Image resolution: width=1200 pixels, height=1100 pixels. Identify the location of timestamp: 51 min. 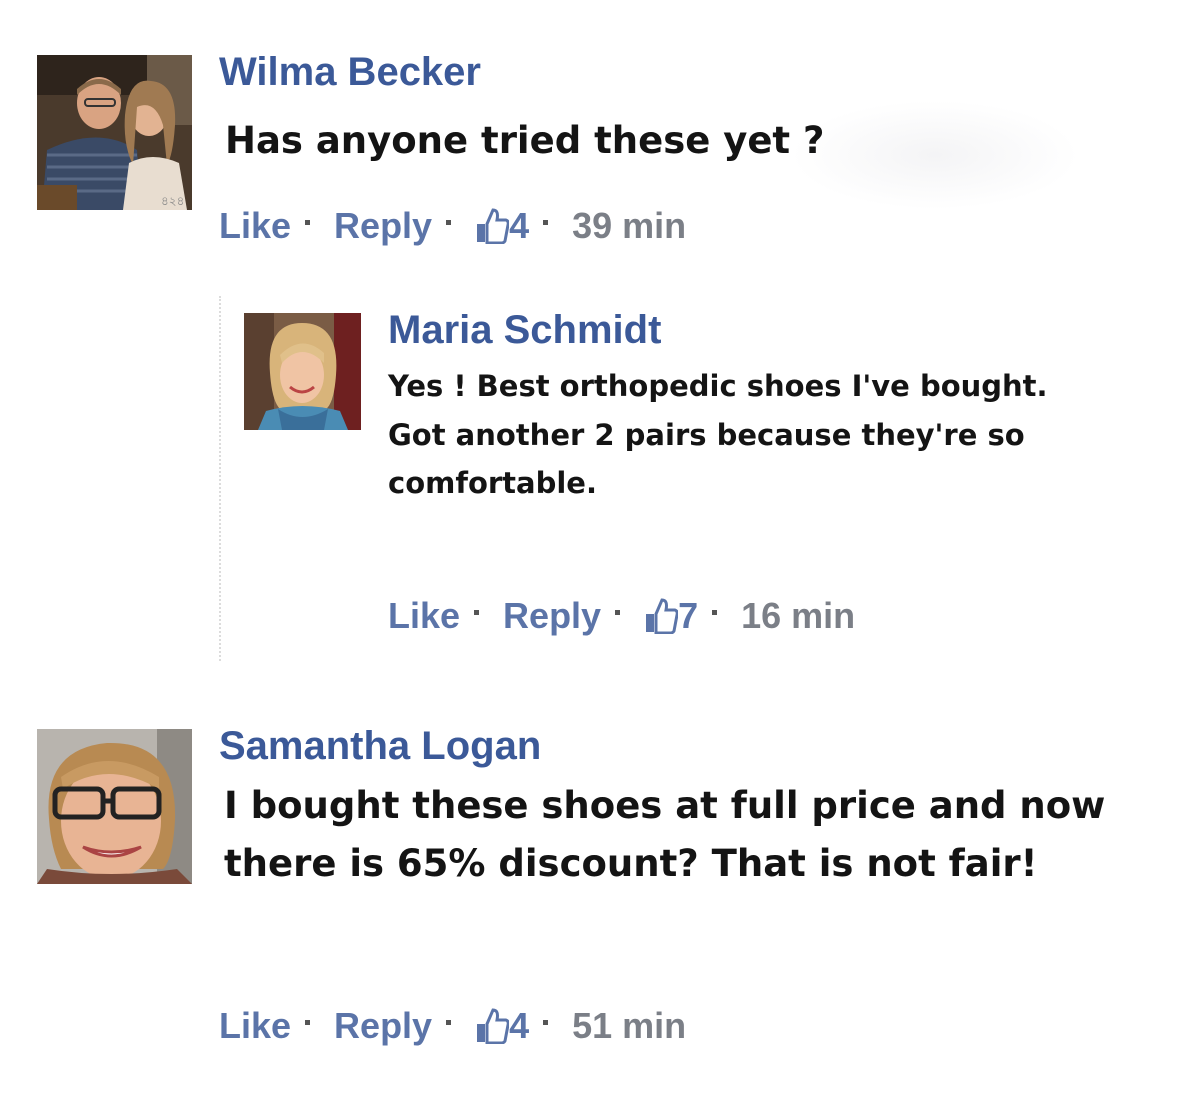
(629, 1025).